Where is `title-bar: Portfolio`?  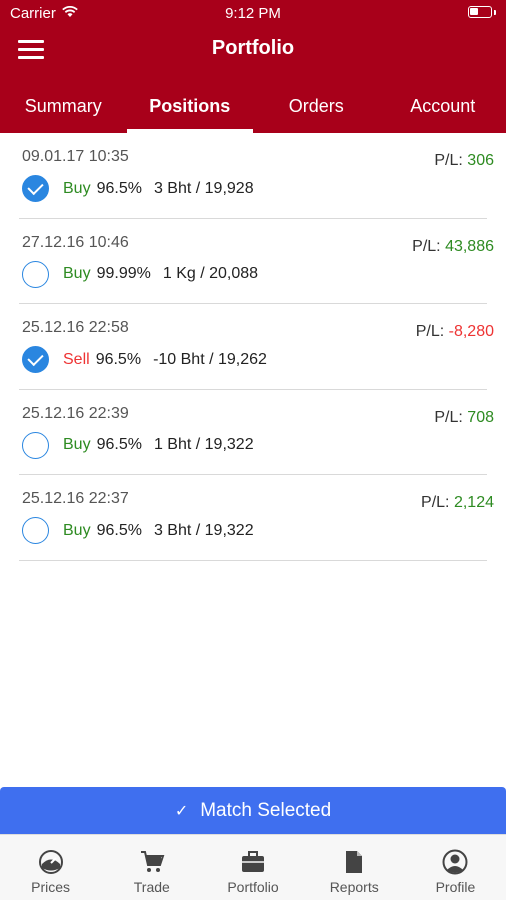
title-bar: Portfolio is located at coordinates (253, 50).